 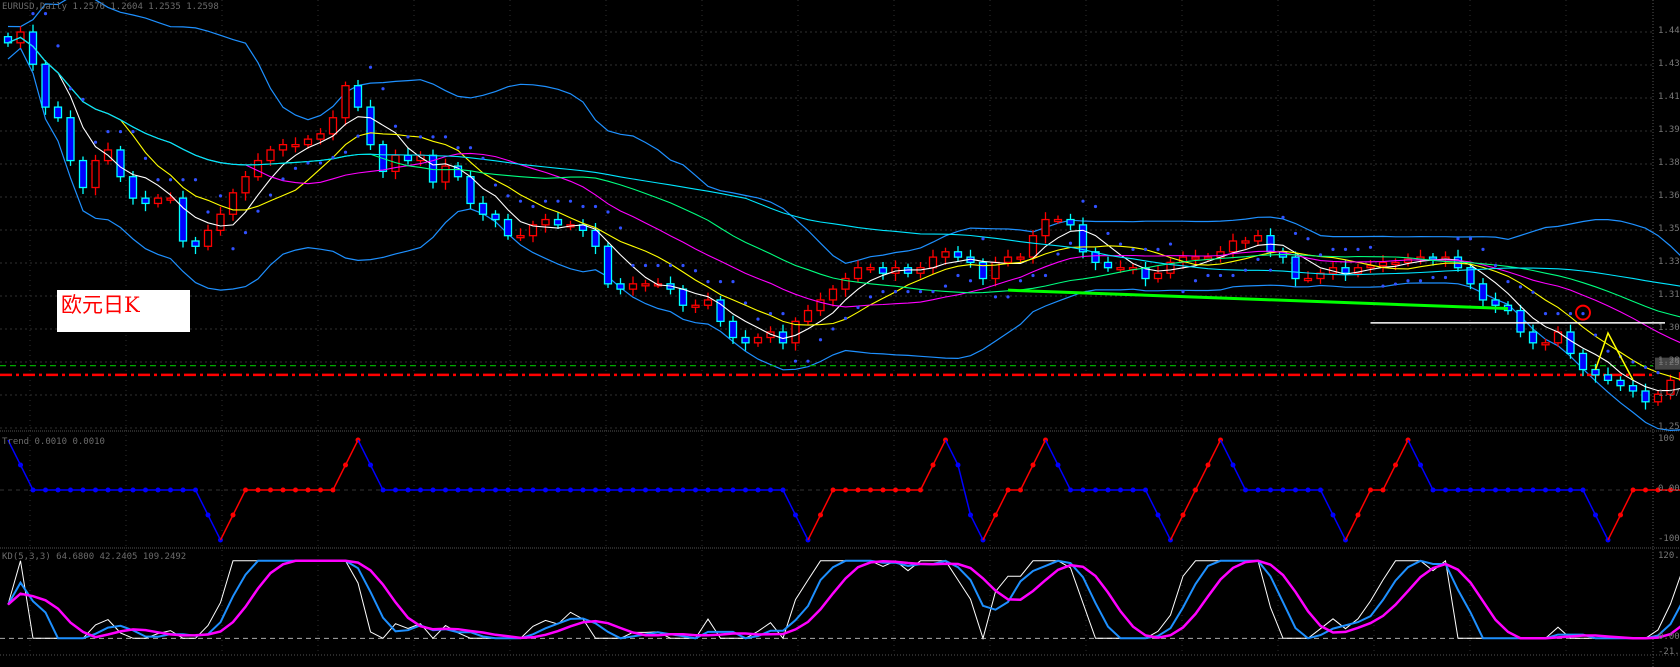 I want to click on current-price-label: 1.2598, so click(x=1669, y=362).